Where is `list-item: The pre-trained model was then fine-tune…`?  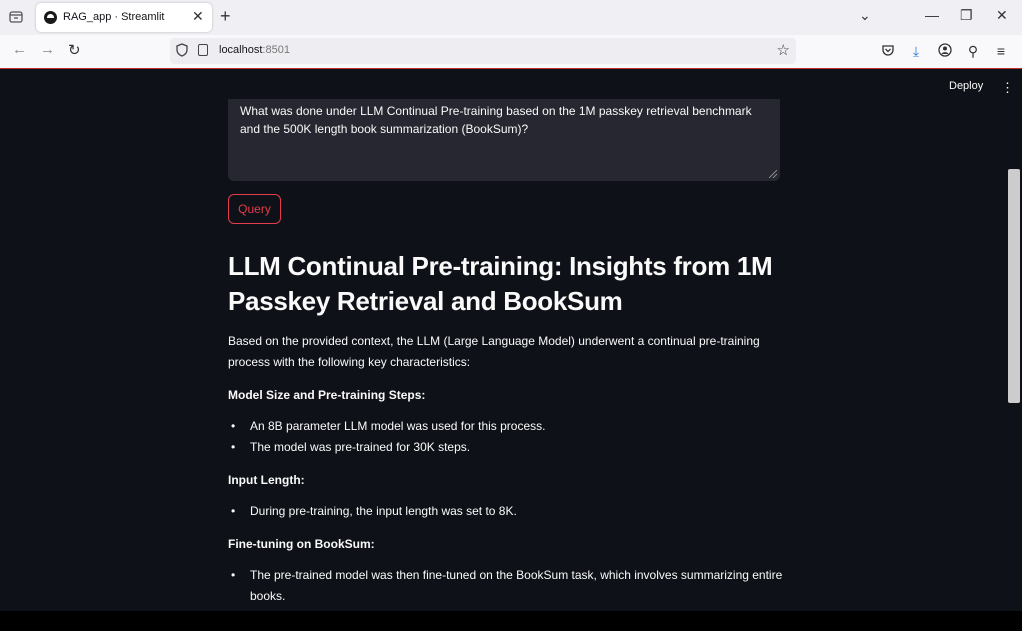 list-item: The pre-trained model was then fine-tune… is located at coordinates (509, 586).